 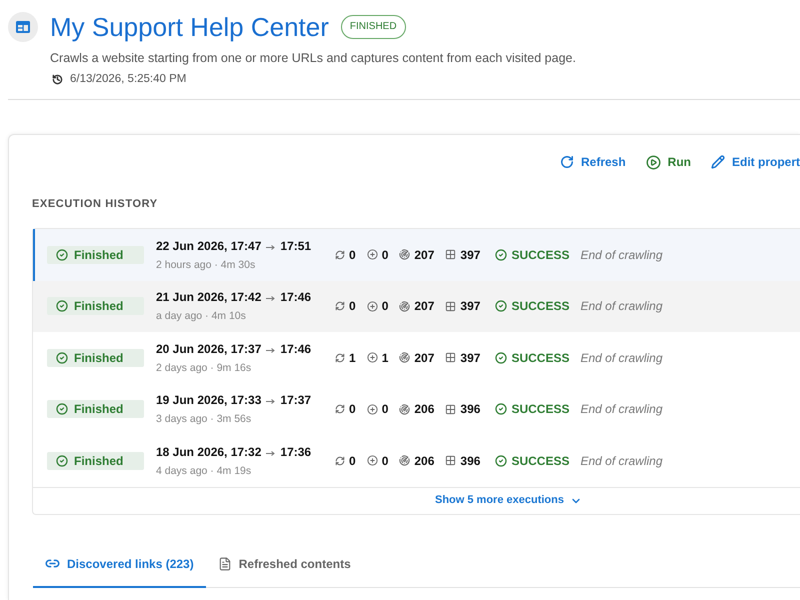 I want to click on refresh-icon, so click(x=567, y=162).